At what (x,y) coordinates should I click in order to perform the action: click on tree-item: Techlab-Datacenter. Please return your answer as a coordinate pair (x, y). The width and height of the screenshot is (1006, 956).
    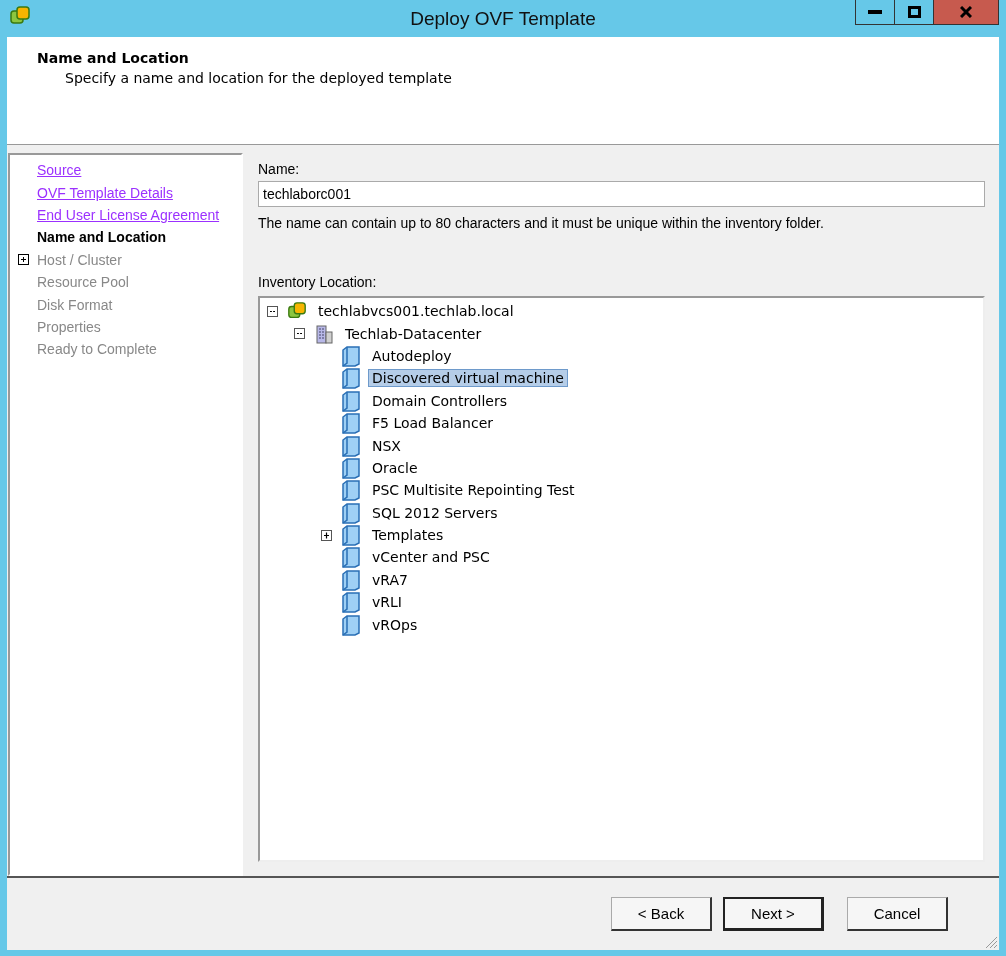
    Looking at the image, I should click on (413, 333).